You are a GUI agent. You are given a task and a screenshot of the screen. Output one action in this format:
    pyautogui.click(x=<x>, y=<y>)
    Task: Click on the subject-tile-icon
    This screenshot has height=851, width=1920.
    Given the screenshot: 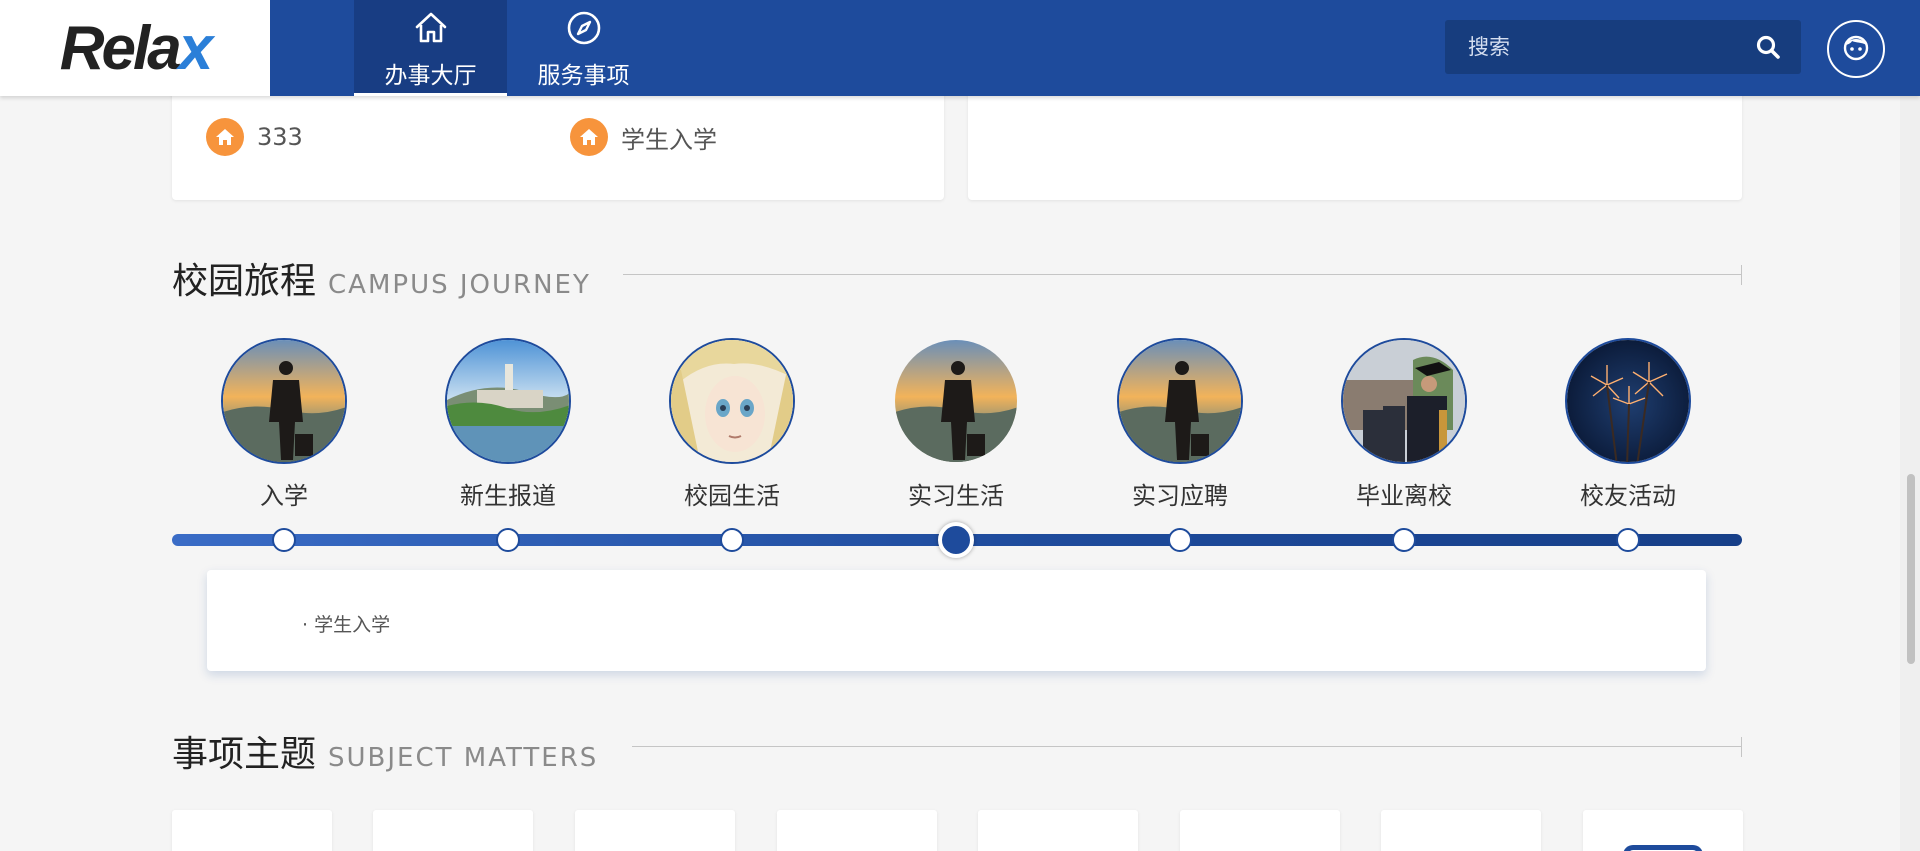 What is the action you would take?
    pyautogui.click(x=1663, y=848)
    